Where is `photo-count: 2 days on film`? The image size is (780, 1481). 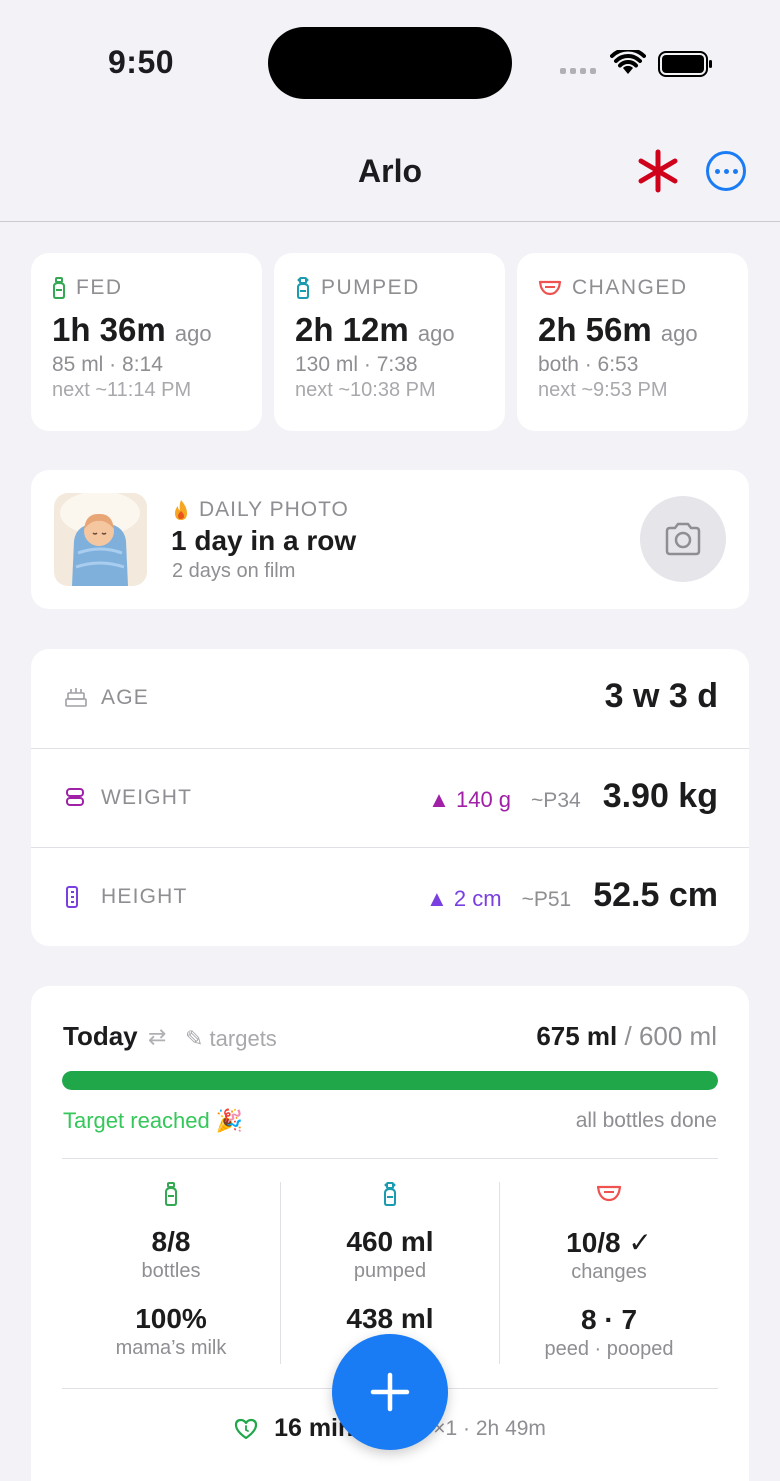 photo-count: 2 days on film is located at coordinates (234, 571).